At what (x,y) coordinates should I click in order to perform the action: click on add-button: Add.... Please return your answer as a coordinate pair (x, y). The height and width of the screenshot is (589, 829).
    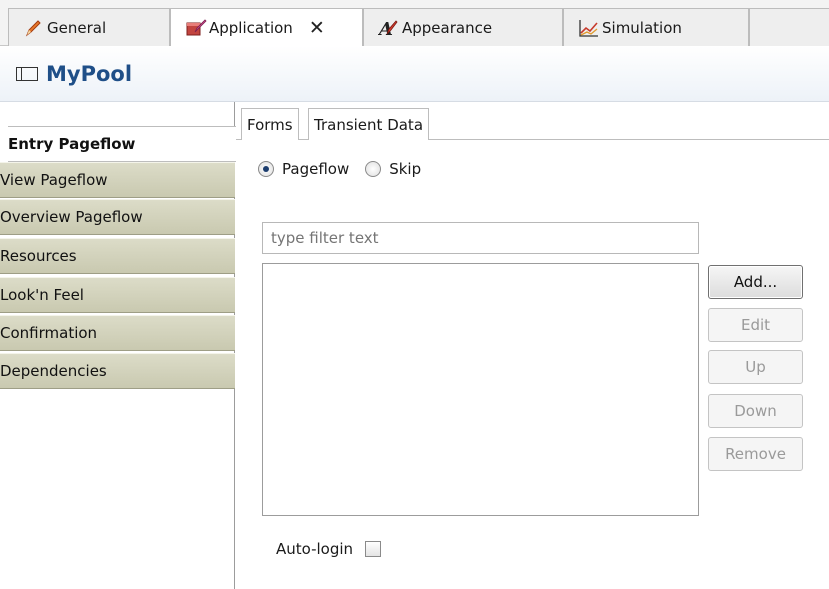
    Looking at the image, I should click on (755, 282).